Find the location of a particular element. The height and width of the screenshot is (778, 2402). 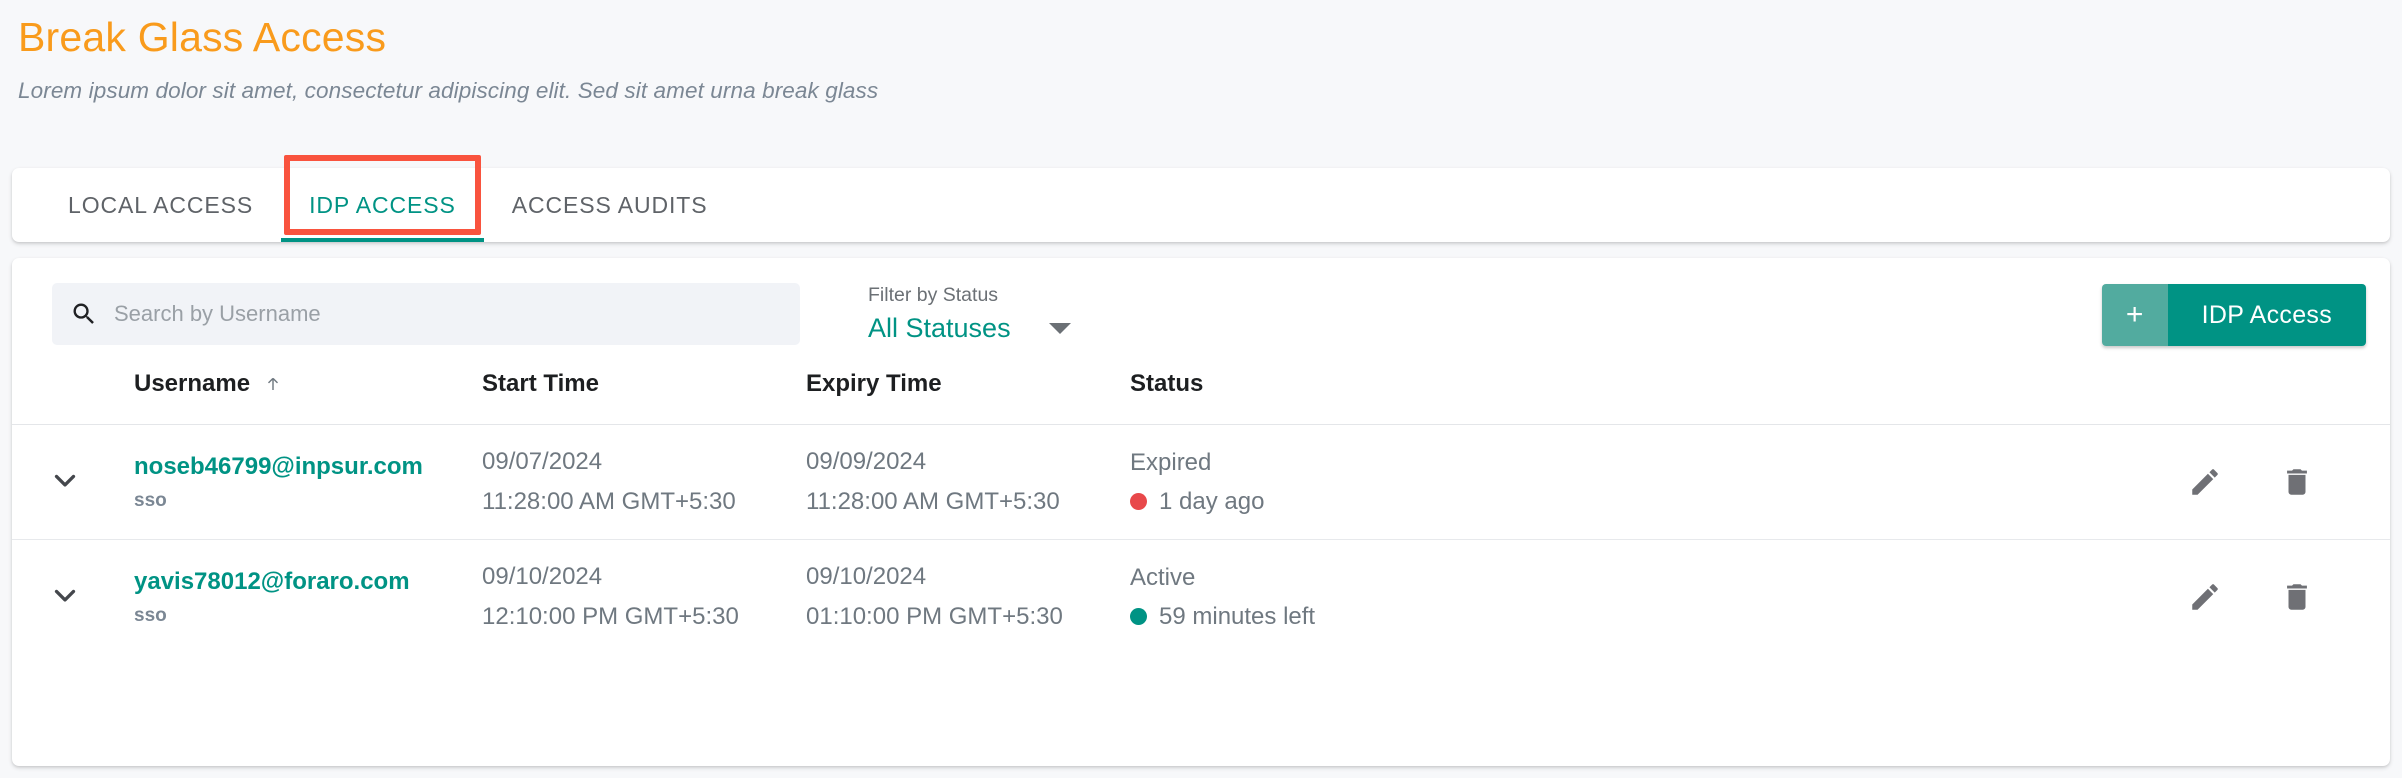

table-header-row: Username Start Time Expiry Time Status is located at coordinates (1201, 397).